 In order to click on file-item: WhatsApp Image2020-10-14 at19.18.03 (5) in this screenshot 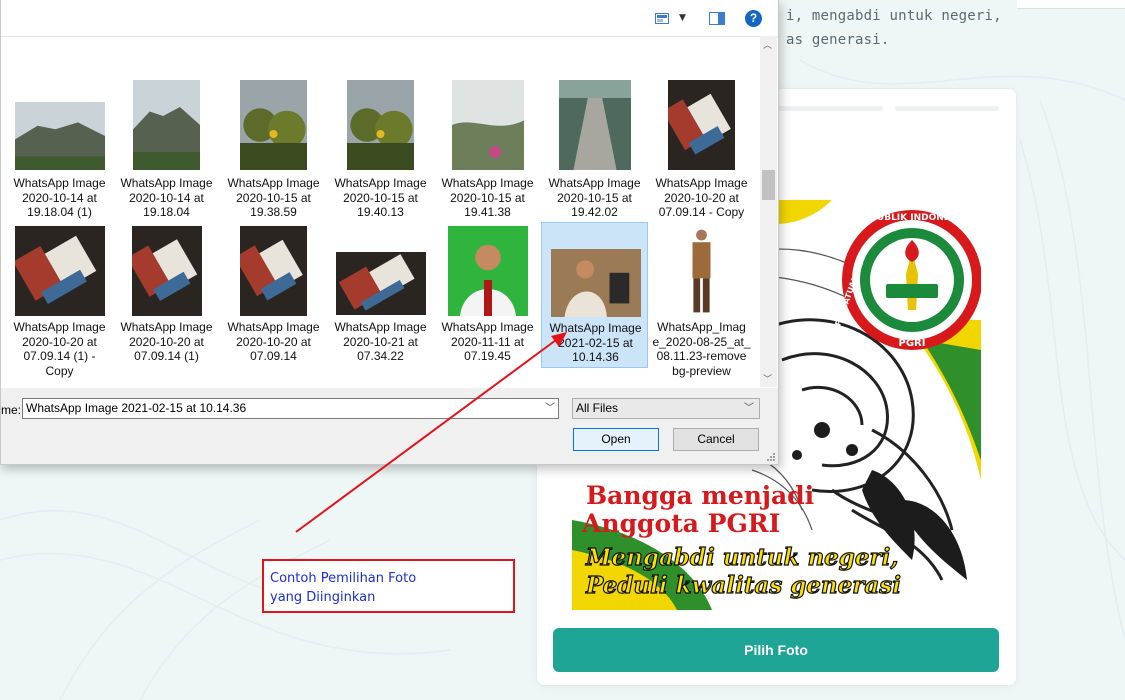, I will do `click(380, 52)`.